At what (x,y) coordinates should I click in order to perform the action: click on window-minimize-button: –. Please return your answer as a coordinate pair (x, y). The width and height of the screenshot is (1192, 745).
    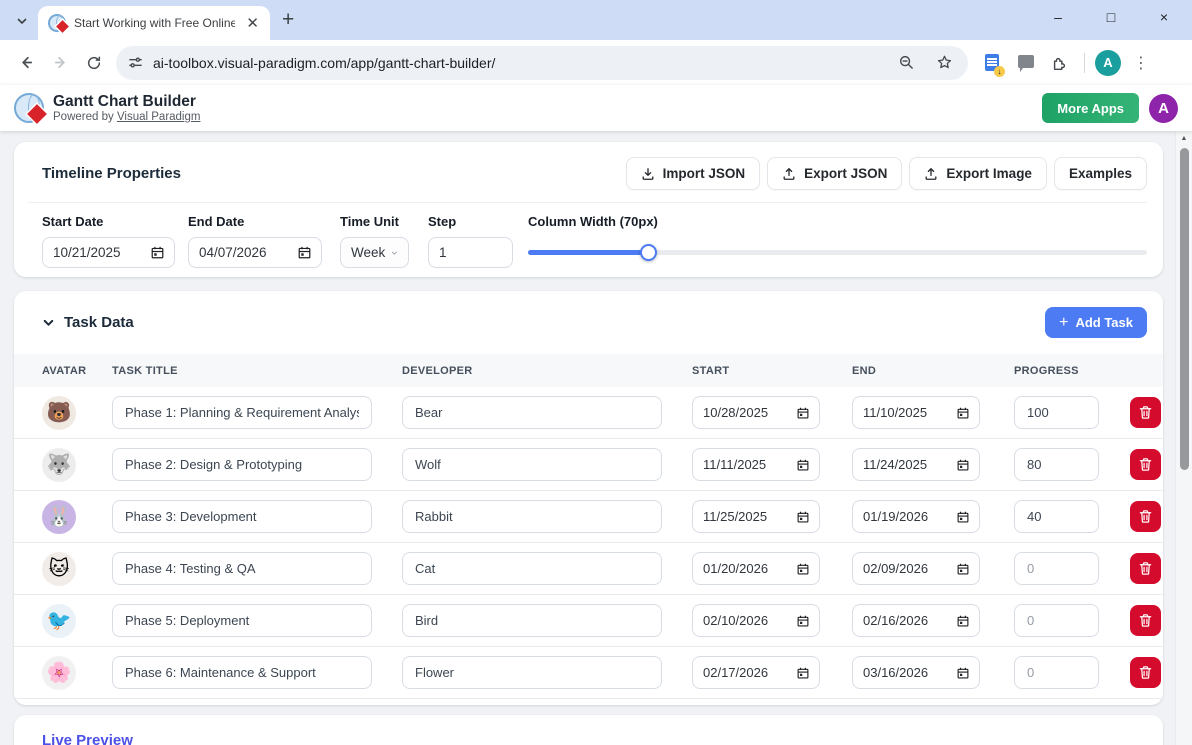
    Looking at the image, I should click on (1058, 17).